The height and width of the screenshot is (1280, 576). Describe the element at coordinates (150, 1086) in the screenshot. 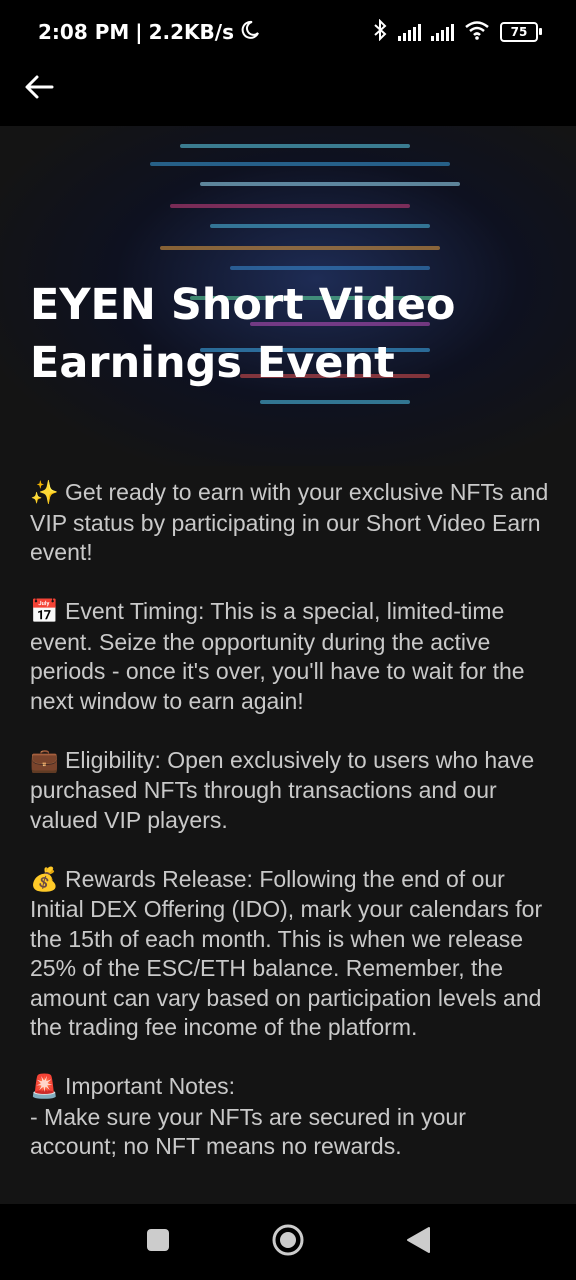

I see `paragraph-text: Important Notes:` at that location.